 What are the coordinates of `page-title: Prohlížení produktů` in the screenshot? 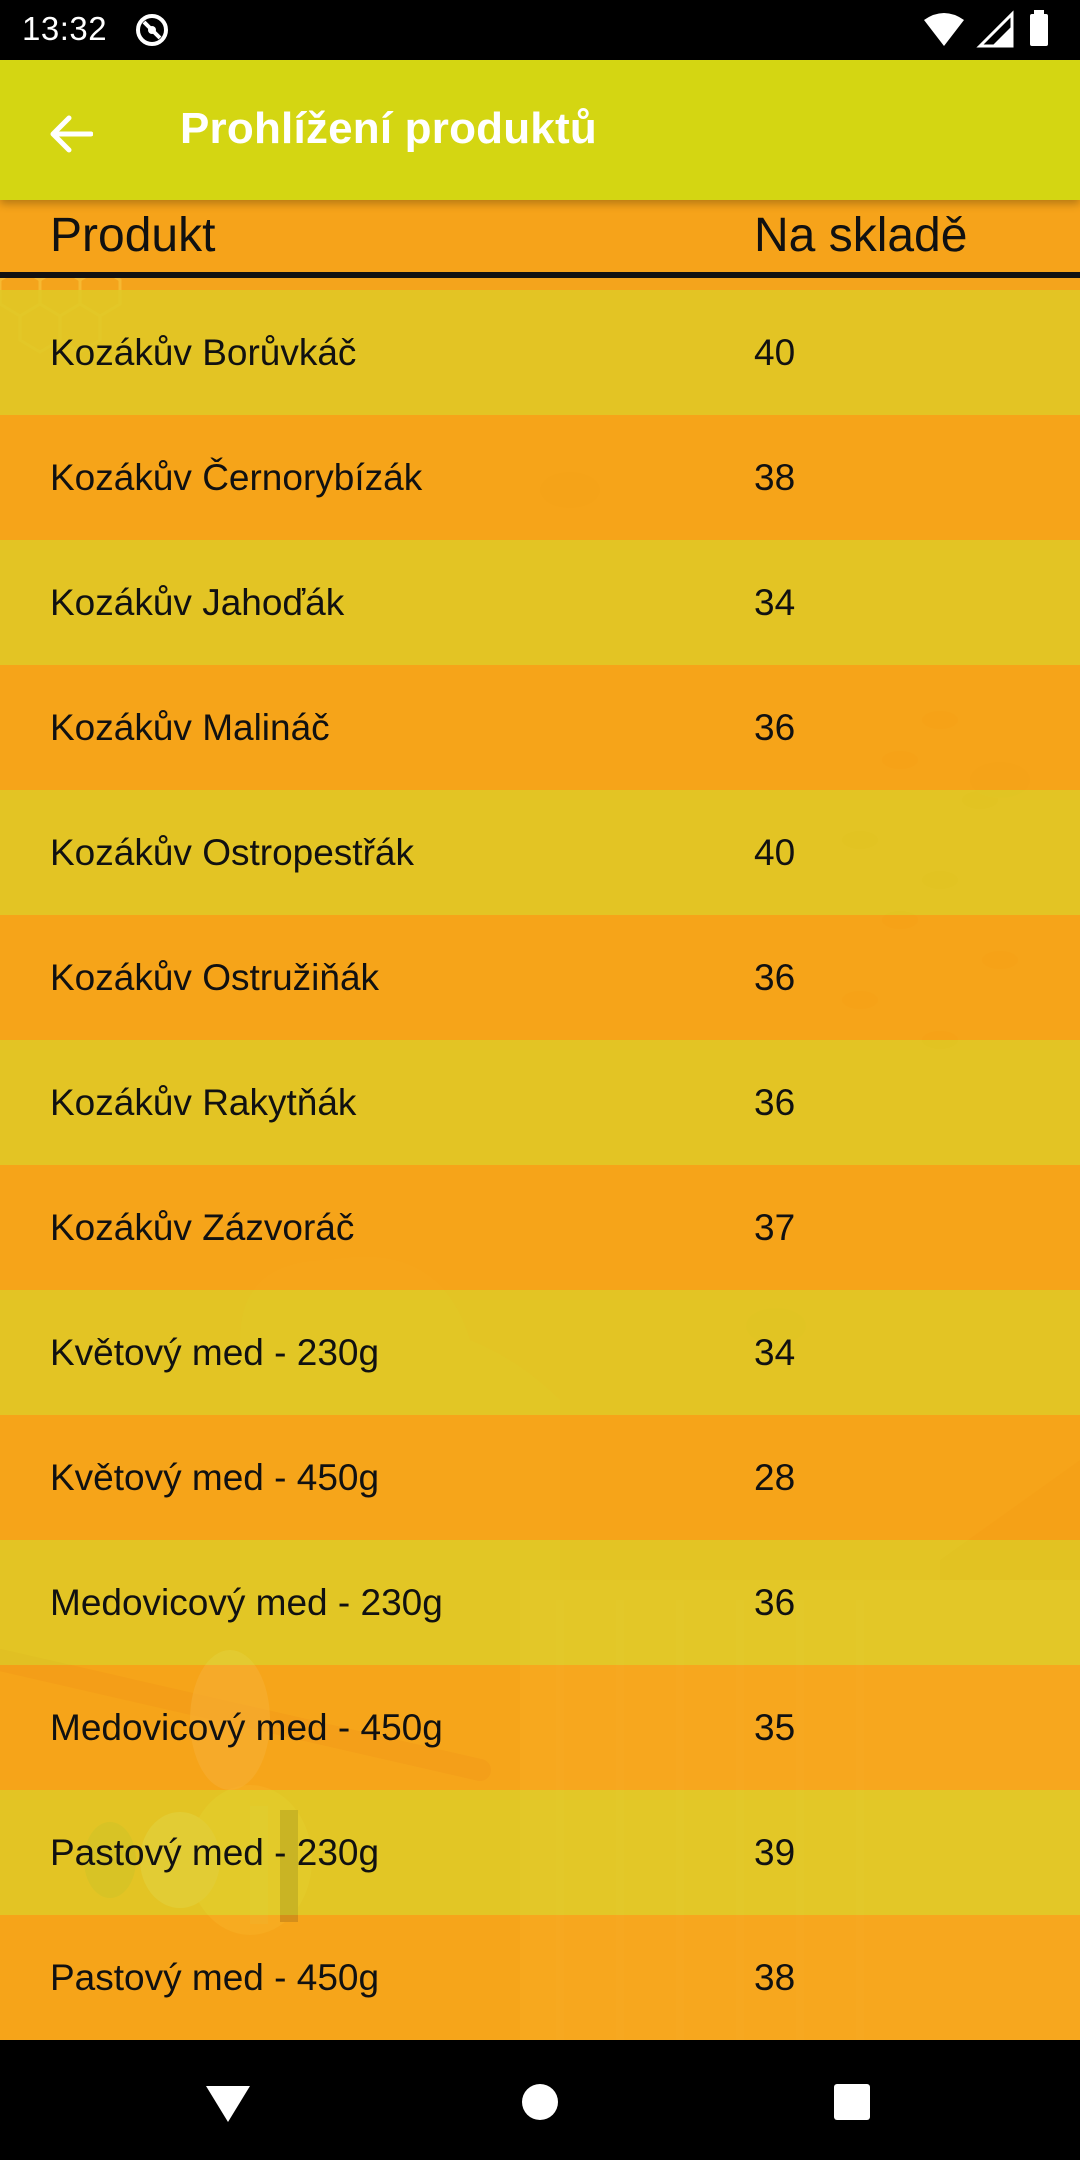 It's located at (388, 128).